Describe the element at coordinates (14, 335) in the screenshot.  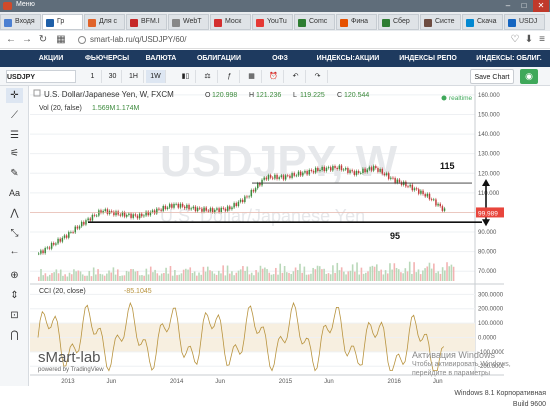
I see `magnet-icon: ⋂` at that location.